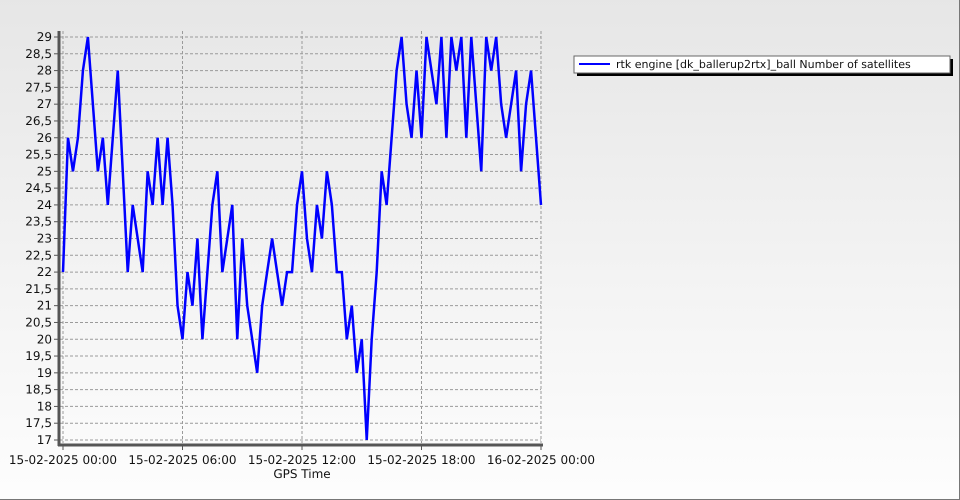 The height and width of the screenshot is (500, 960). I want to click on axis-tick-label: 25,5, so click(38, 155).